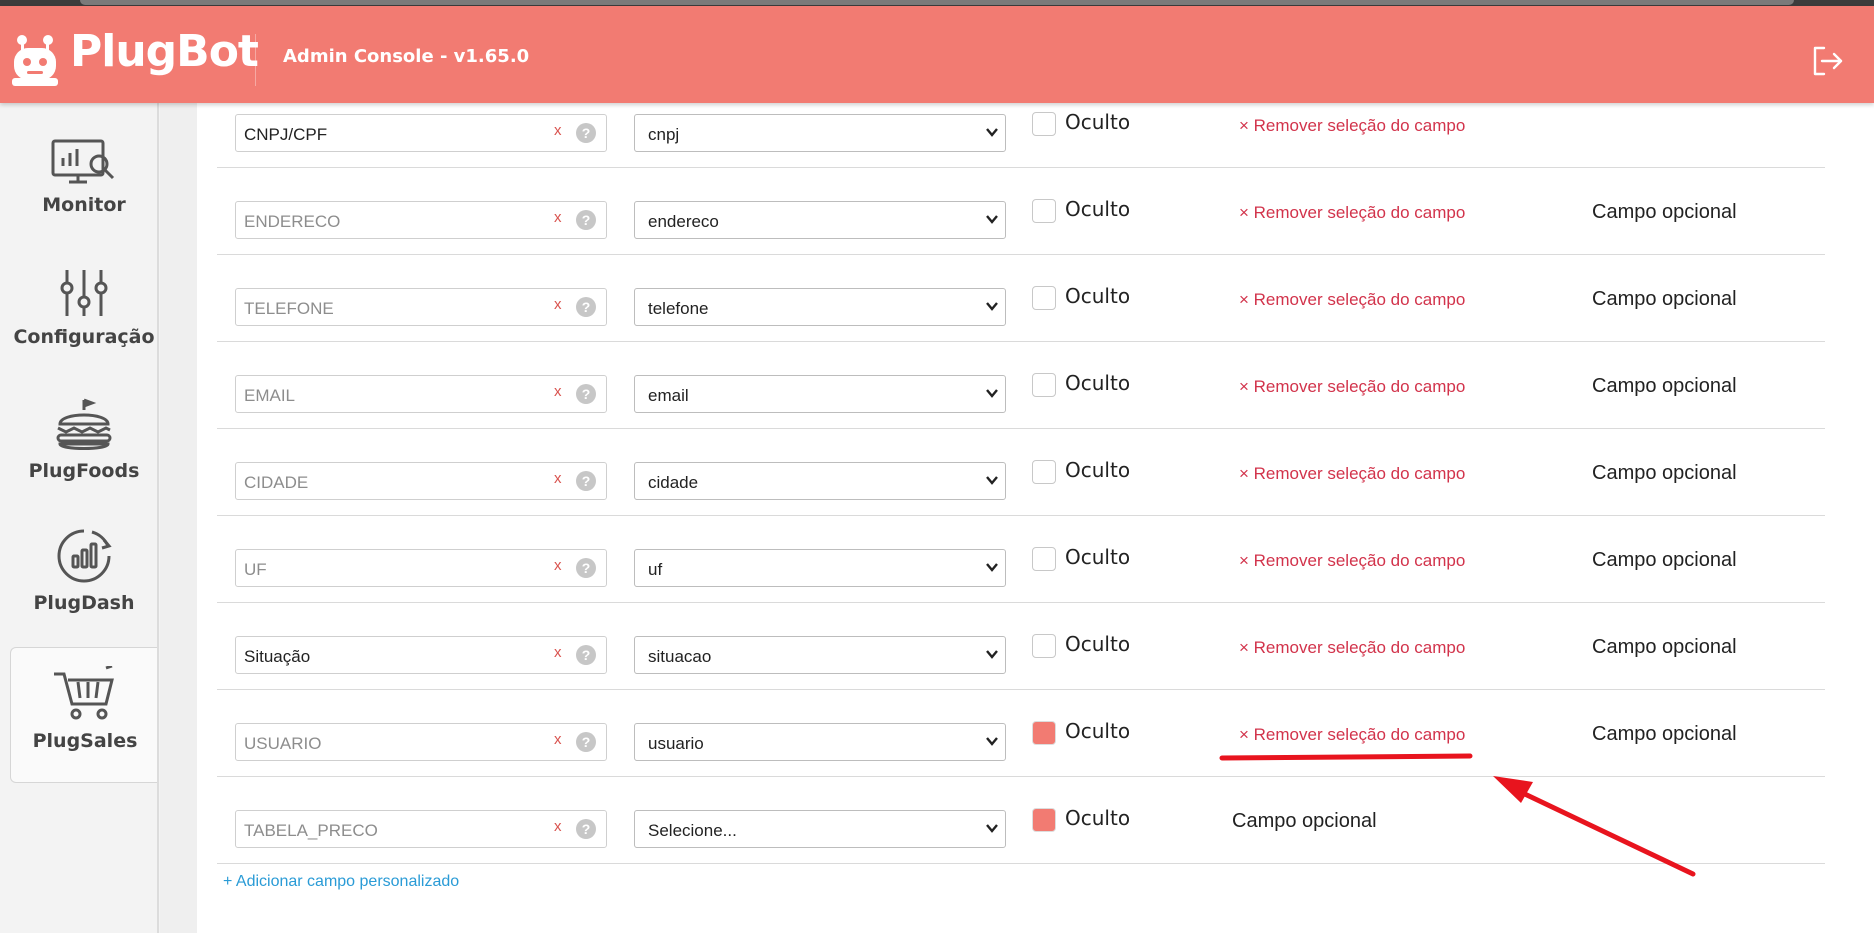  What do you see at coordinates (158, 518) in the screenshot?
I see `sidebar-border` at bounding box center [158, 518].